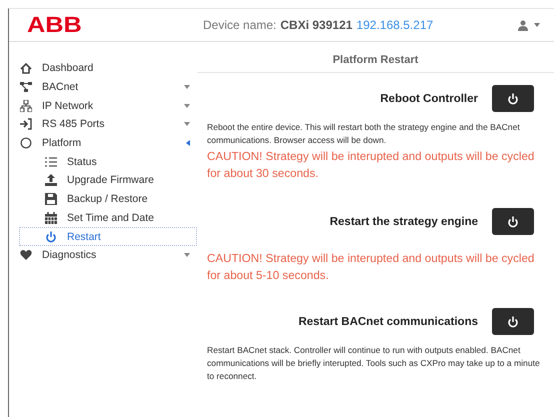 The image size is (554, 417). Describe the element at coordinates (26, 255) in the screenshot. I see `heart-icon` at that location.